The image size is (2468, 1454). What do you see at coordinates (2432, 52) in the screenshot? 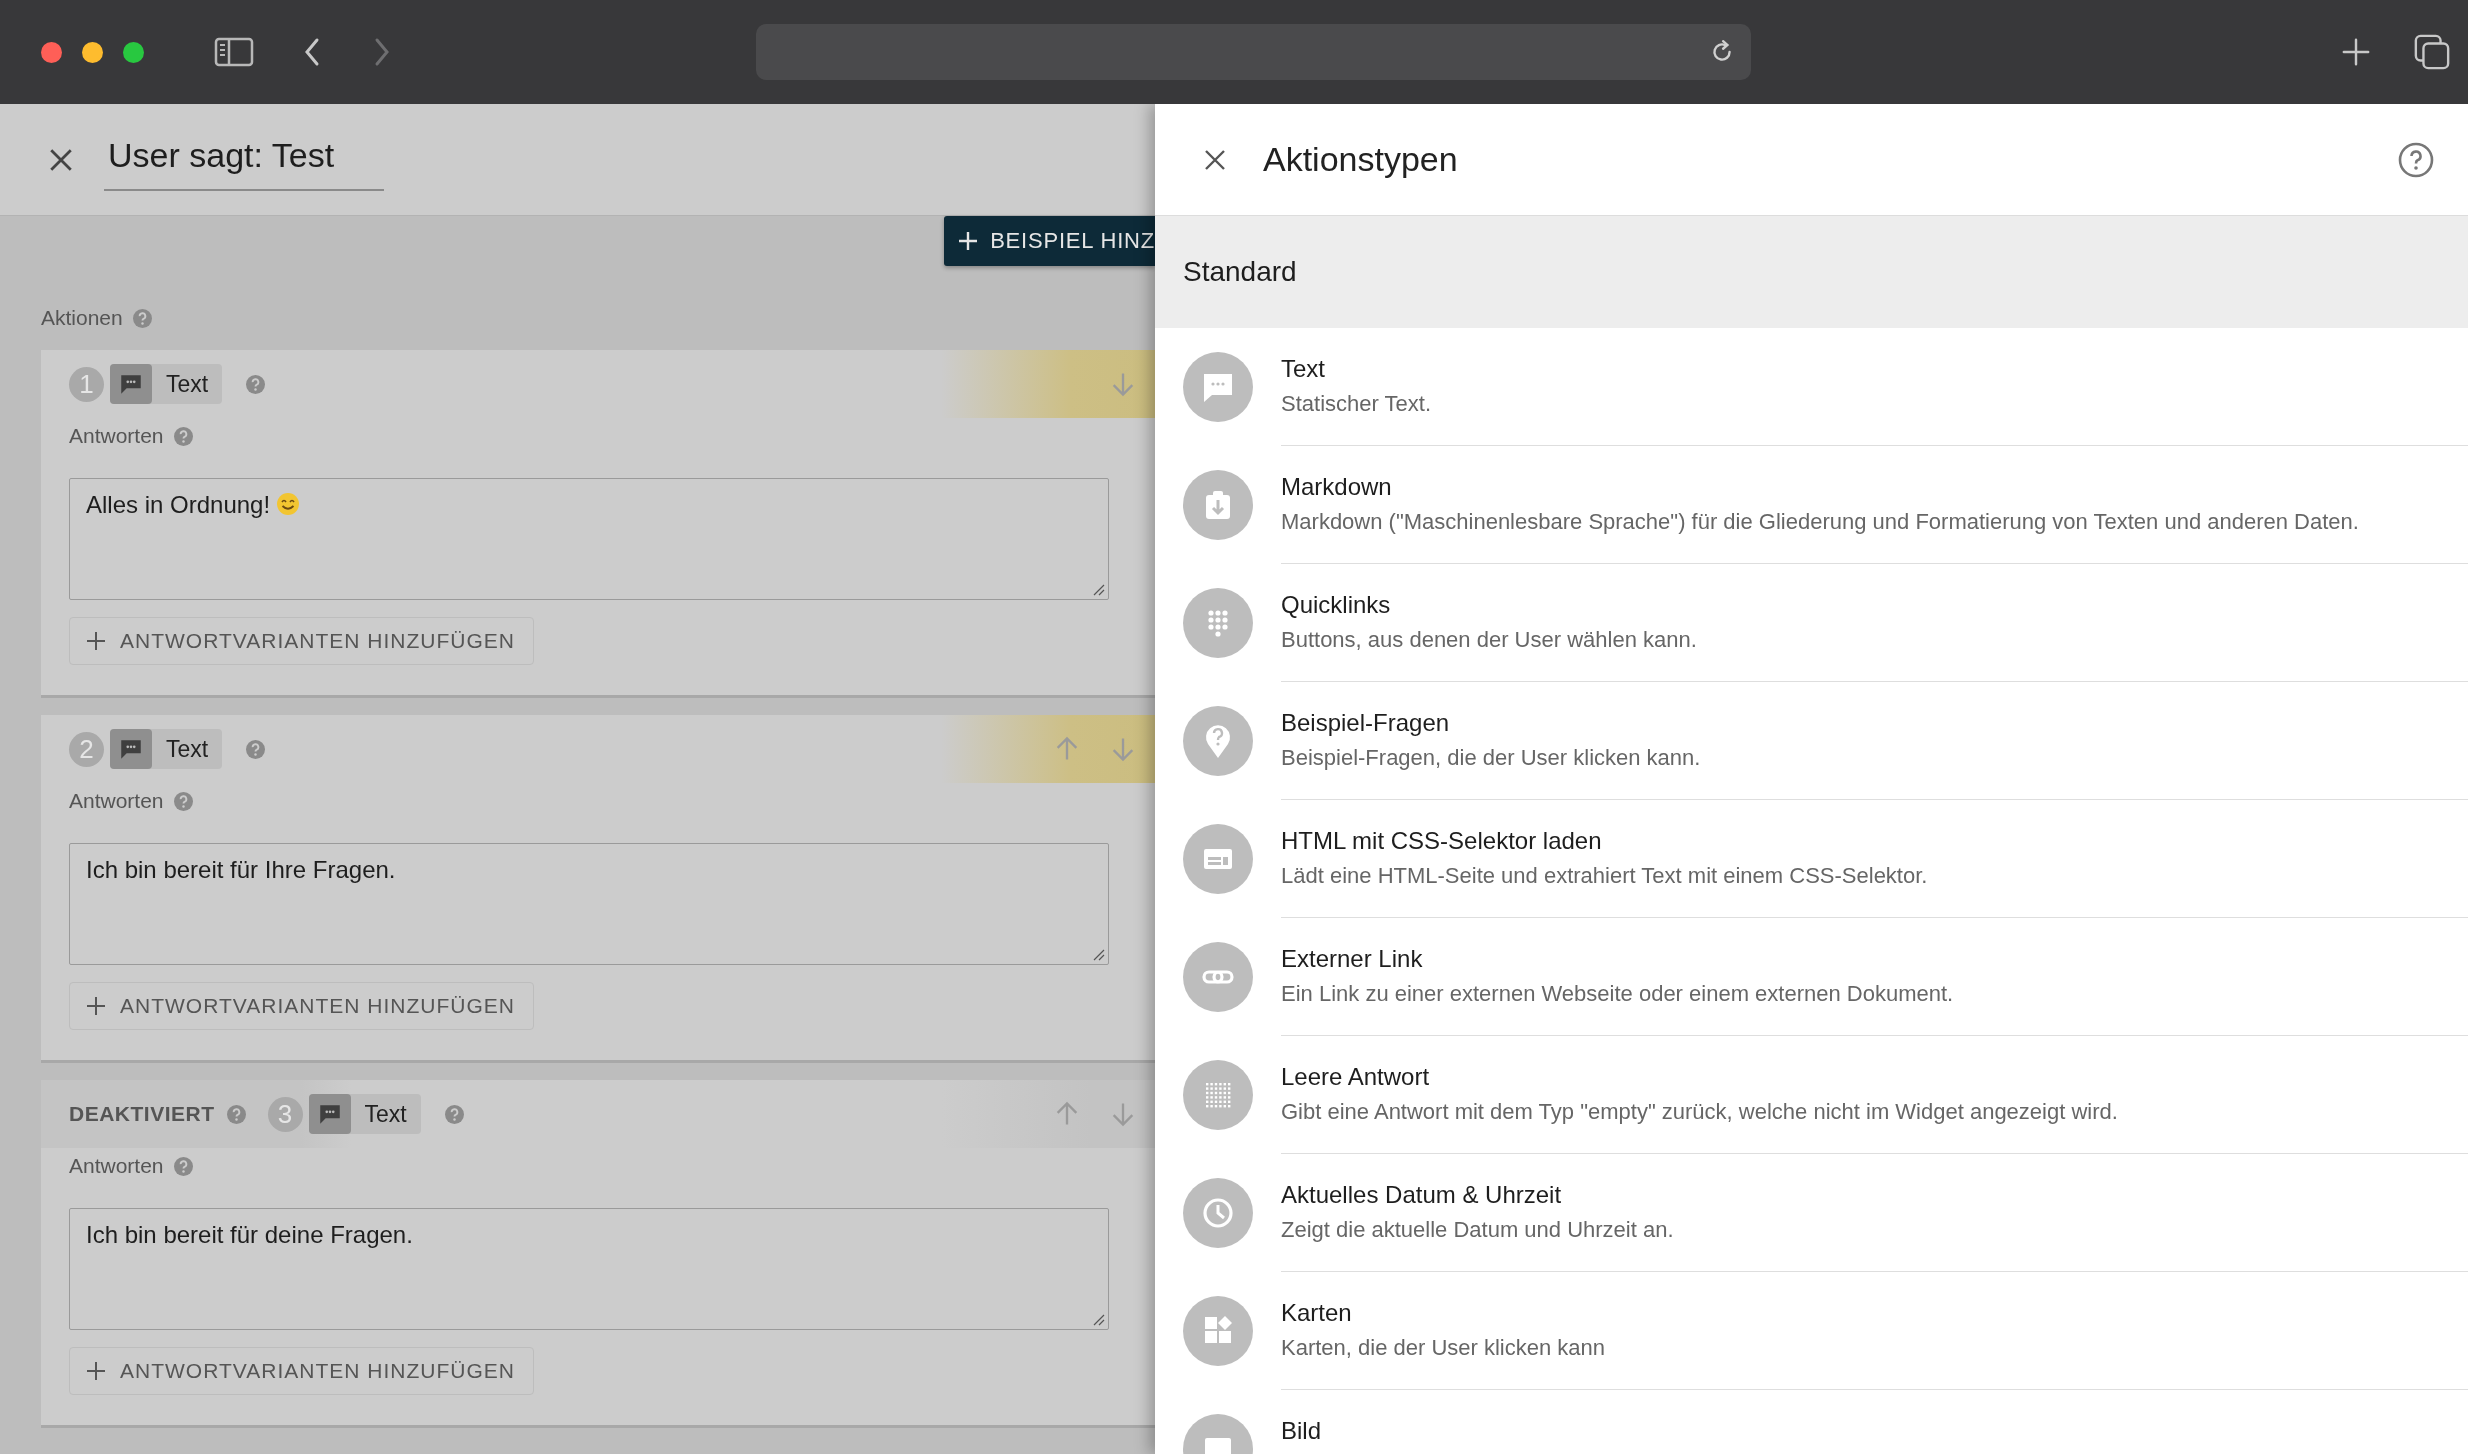
I see `tabs-overview-icon` at bounding box center [2432, 52].